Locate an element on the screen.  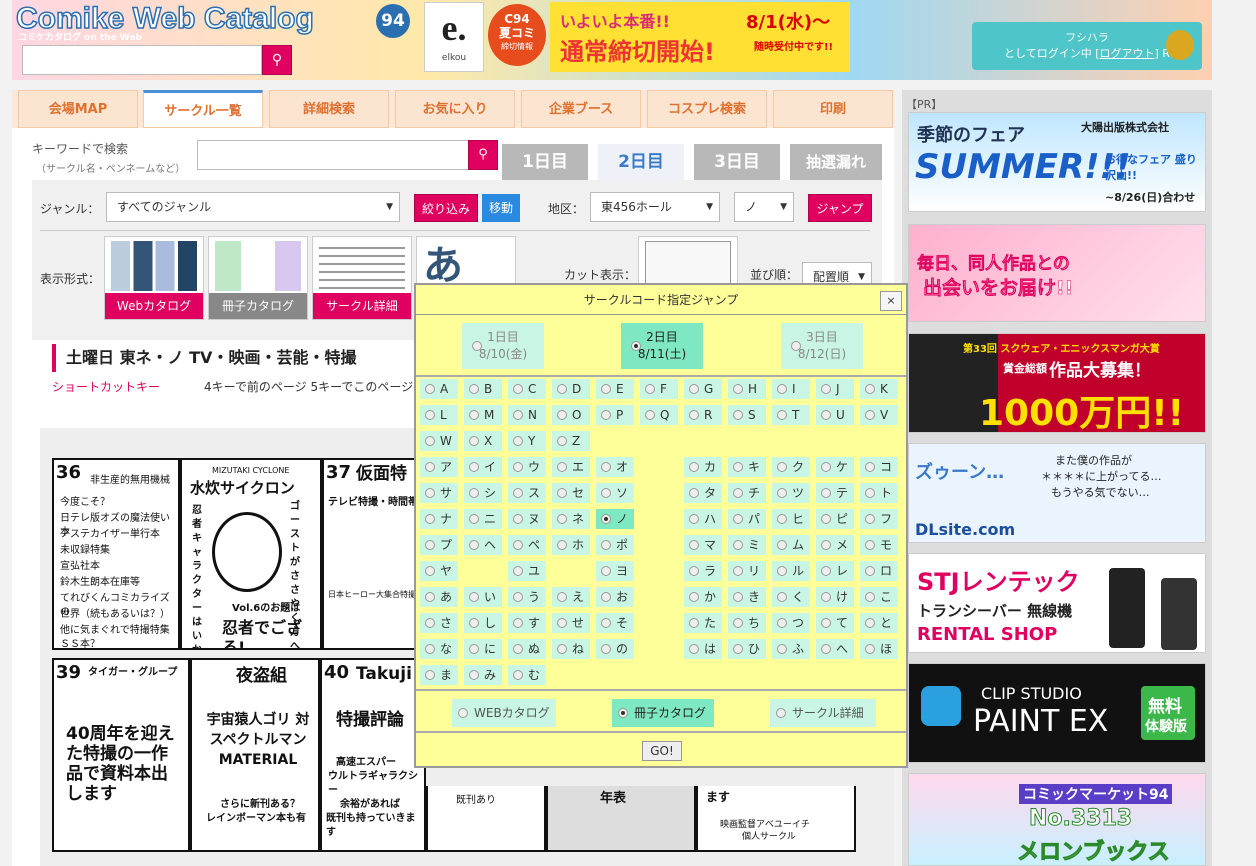
day-option-2: 2日目 8/11(土) is located at coordinates (662, 346).